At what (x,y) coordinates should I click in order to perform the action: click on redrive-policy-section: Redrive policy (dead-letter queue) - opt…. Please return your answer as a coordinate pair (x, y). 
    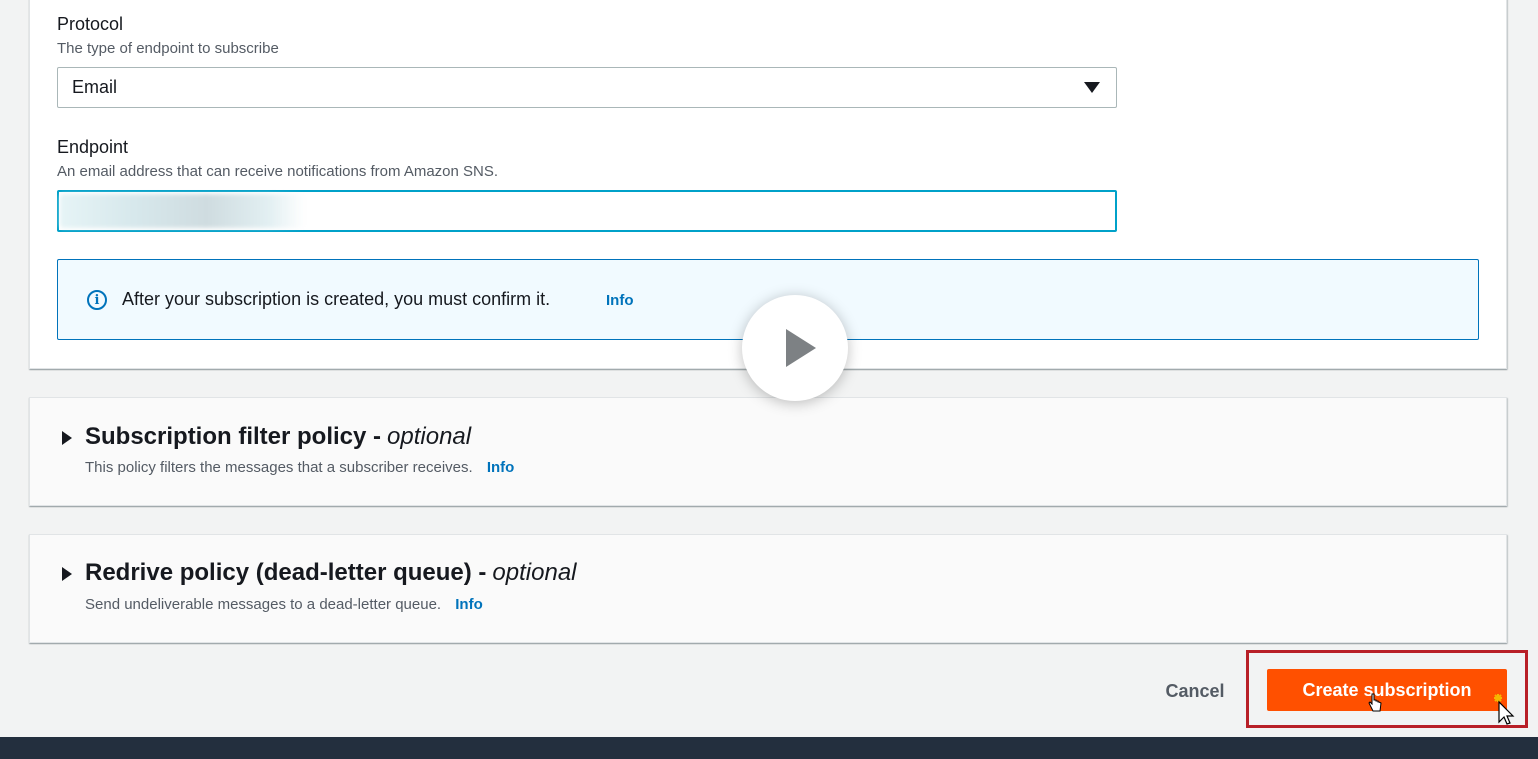
    Looking at the image, I should click on (768, 588).